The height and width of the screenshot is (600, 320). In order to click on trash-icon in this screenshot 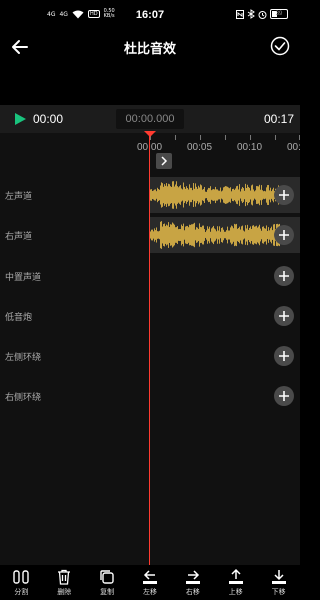, I will do `click(64, 577)`.